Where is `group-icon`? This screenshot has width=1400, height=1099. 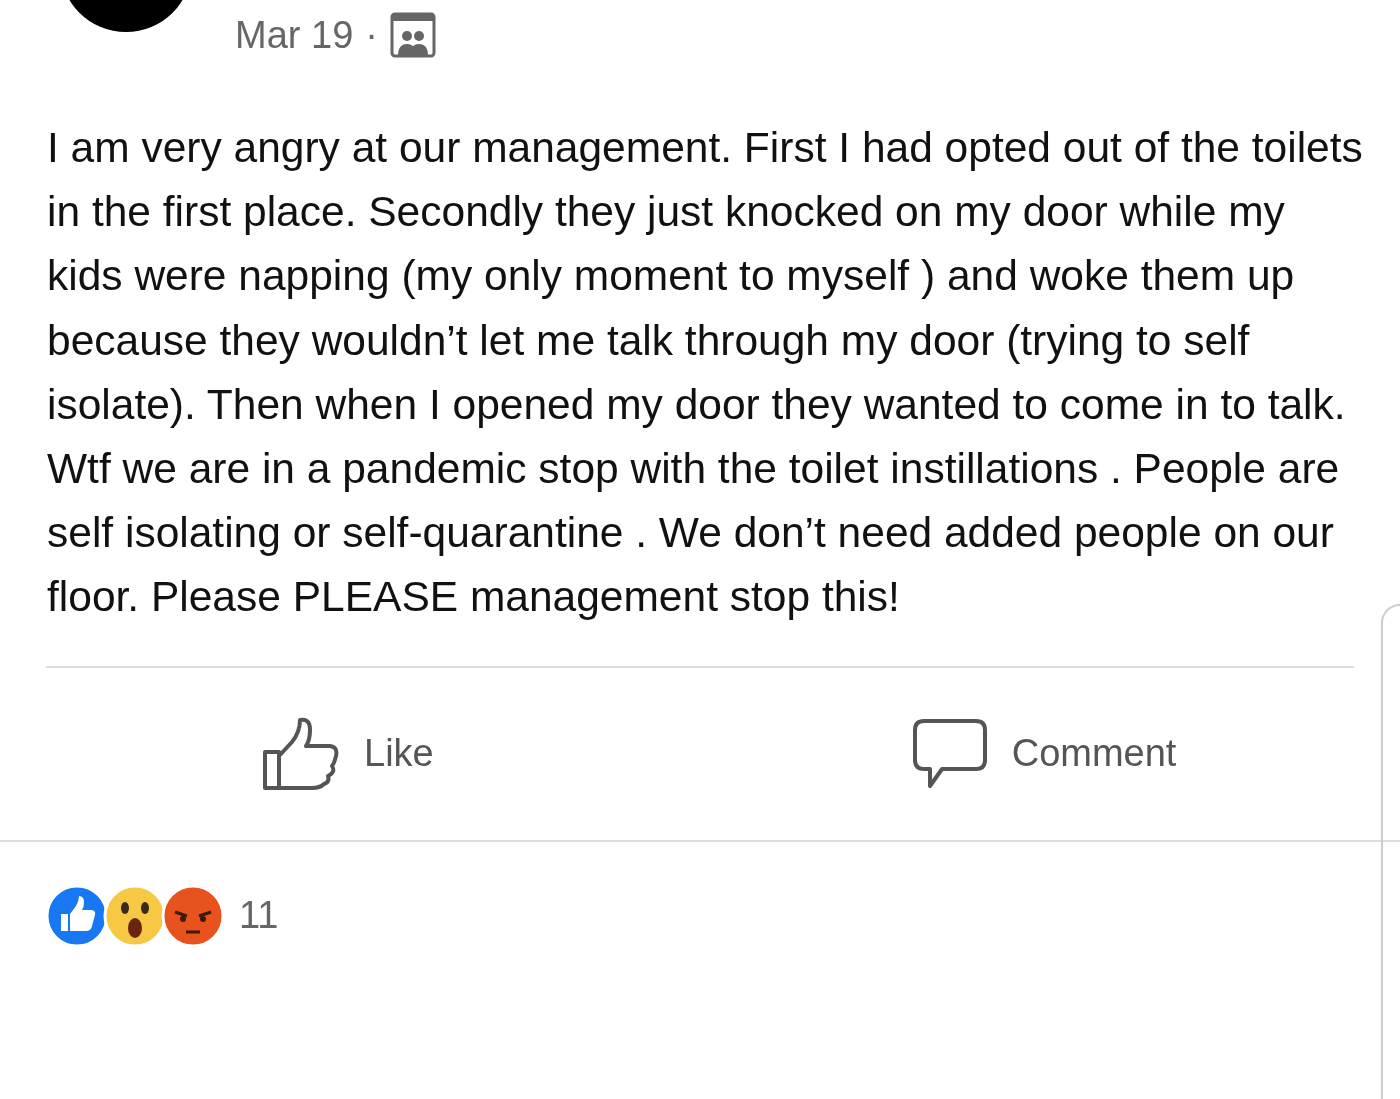
group-icon is located at coordinates (412, 35).